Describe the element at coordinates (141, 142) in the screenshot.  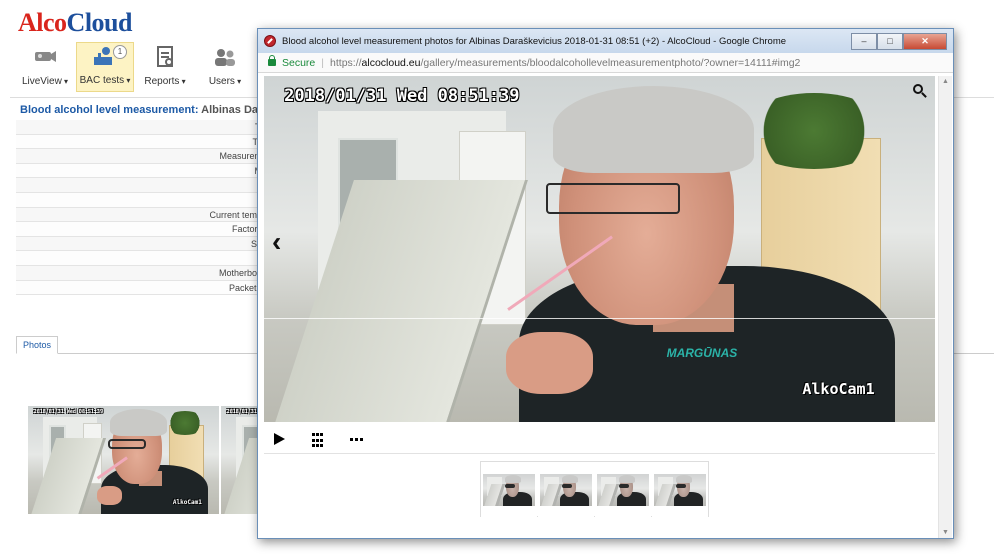
I see `info-row: Te` at that location.